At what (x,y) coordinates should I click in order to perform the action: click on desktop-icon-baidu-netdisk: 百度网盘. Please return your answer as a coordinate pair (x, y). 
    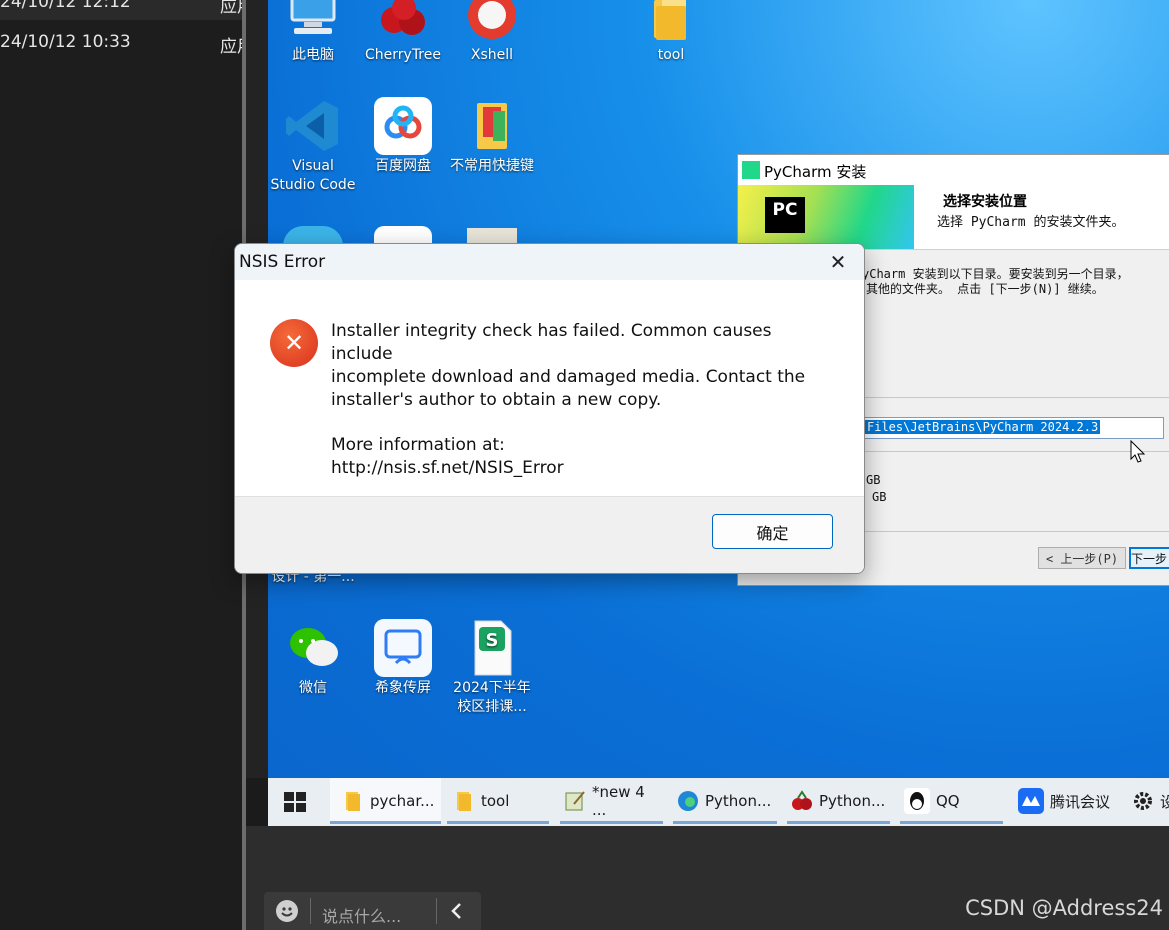
    Looking at the image, I should click on (403, 136).